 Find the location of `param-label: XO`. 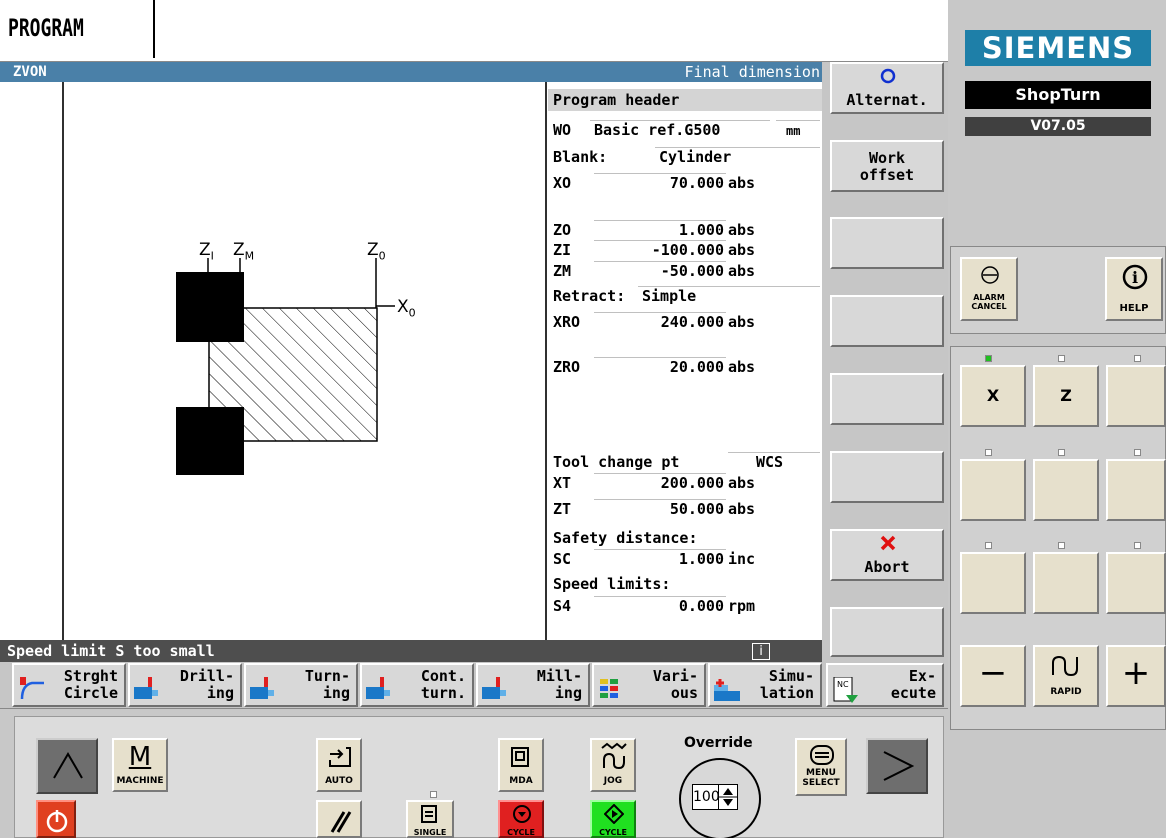

param-label: XO is located at coordinates (562, 183).